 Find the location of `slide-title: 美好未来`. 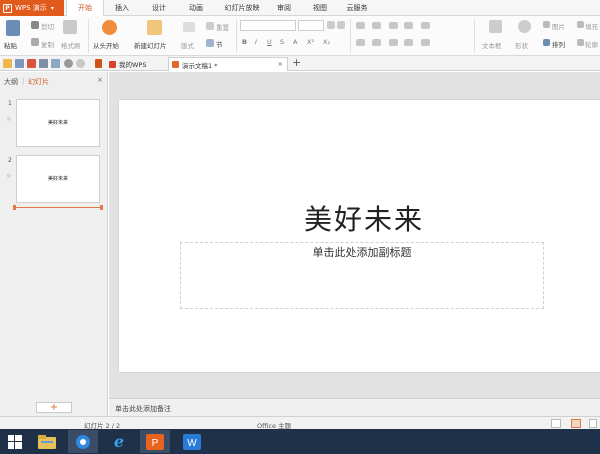

slide-title: 美好未来 is located at coordinates (359, 218).